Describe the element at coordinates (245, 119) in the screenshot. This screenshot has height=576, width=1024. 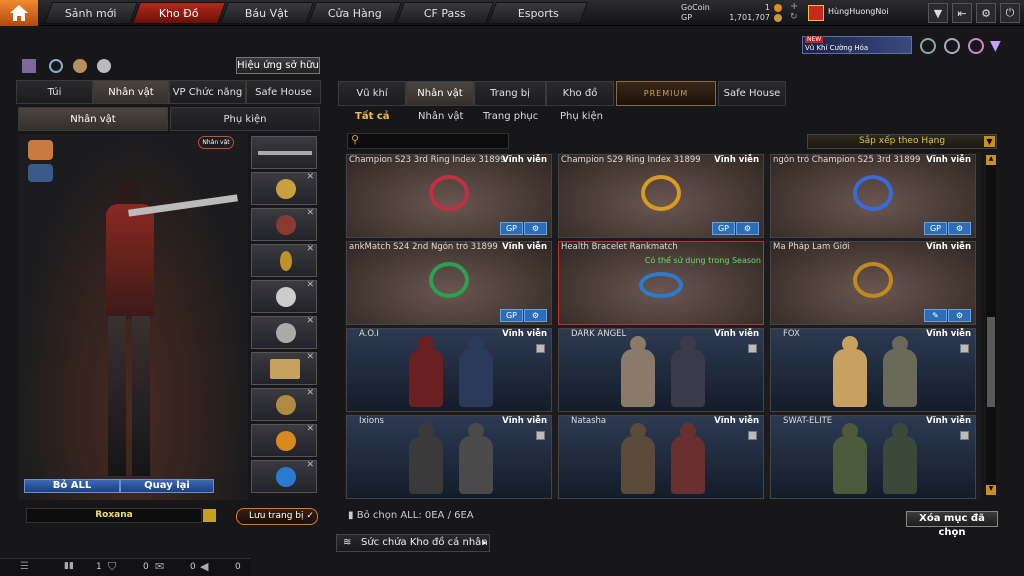
I see `subtab-accessory: Phụ kiện` at that location.